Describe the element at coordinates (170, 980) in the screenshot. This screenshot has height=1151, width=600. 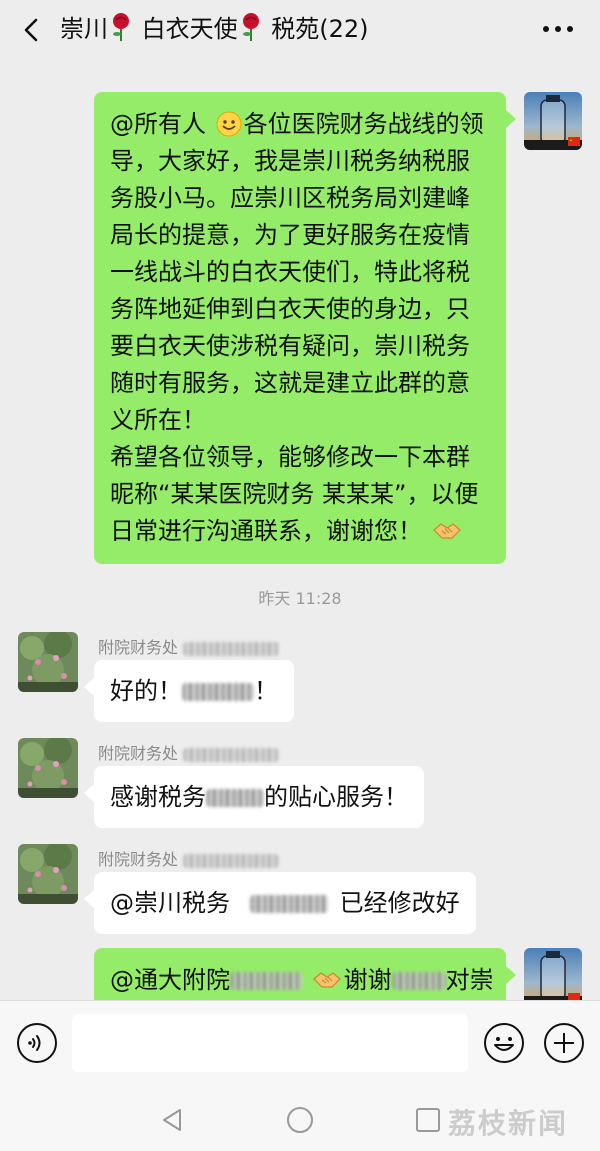
I see `message-text: @通大附院` at that location.